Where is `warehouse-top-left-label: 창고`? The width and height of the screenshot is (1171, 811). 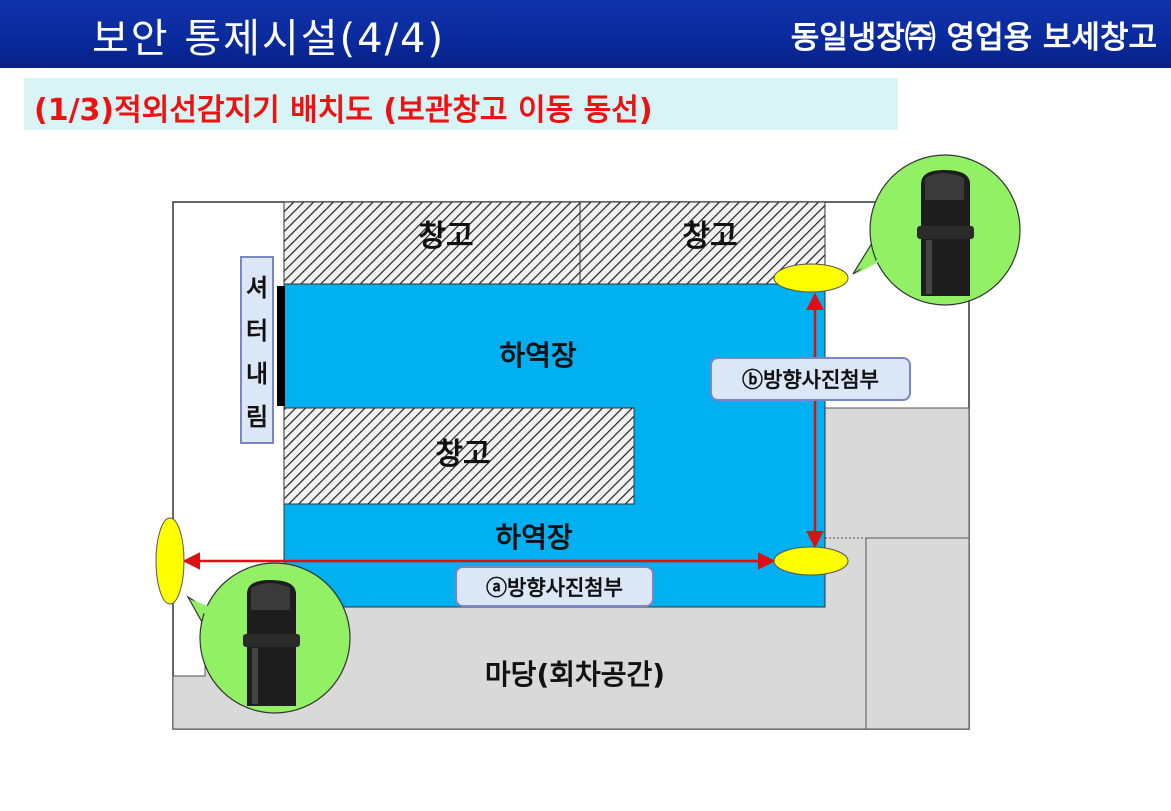 warehouse-top-left-label: 창고 is located at coordinates (445, 236).